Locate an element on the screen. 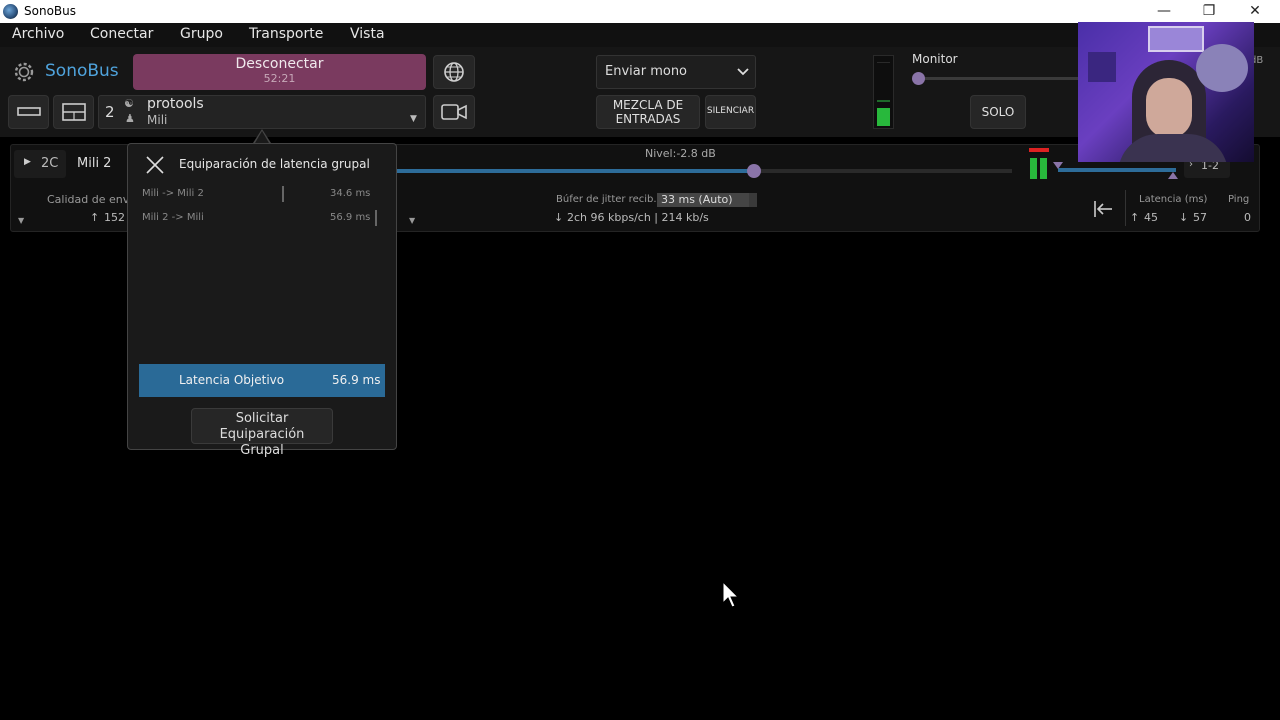 This screenshot has width=1280, height=720. group-name: protools is located at coordinates (175, 104).